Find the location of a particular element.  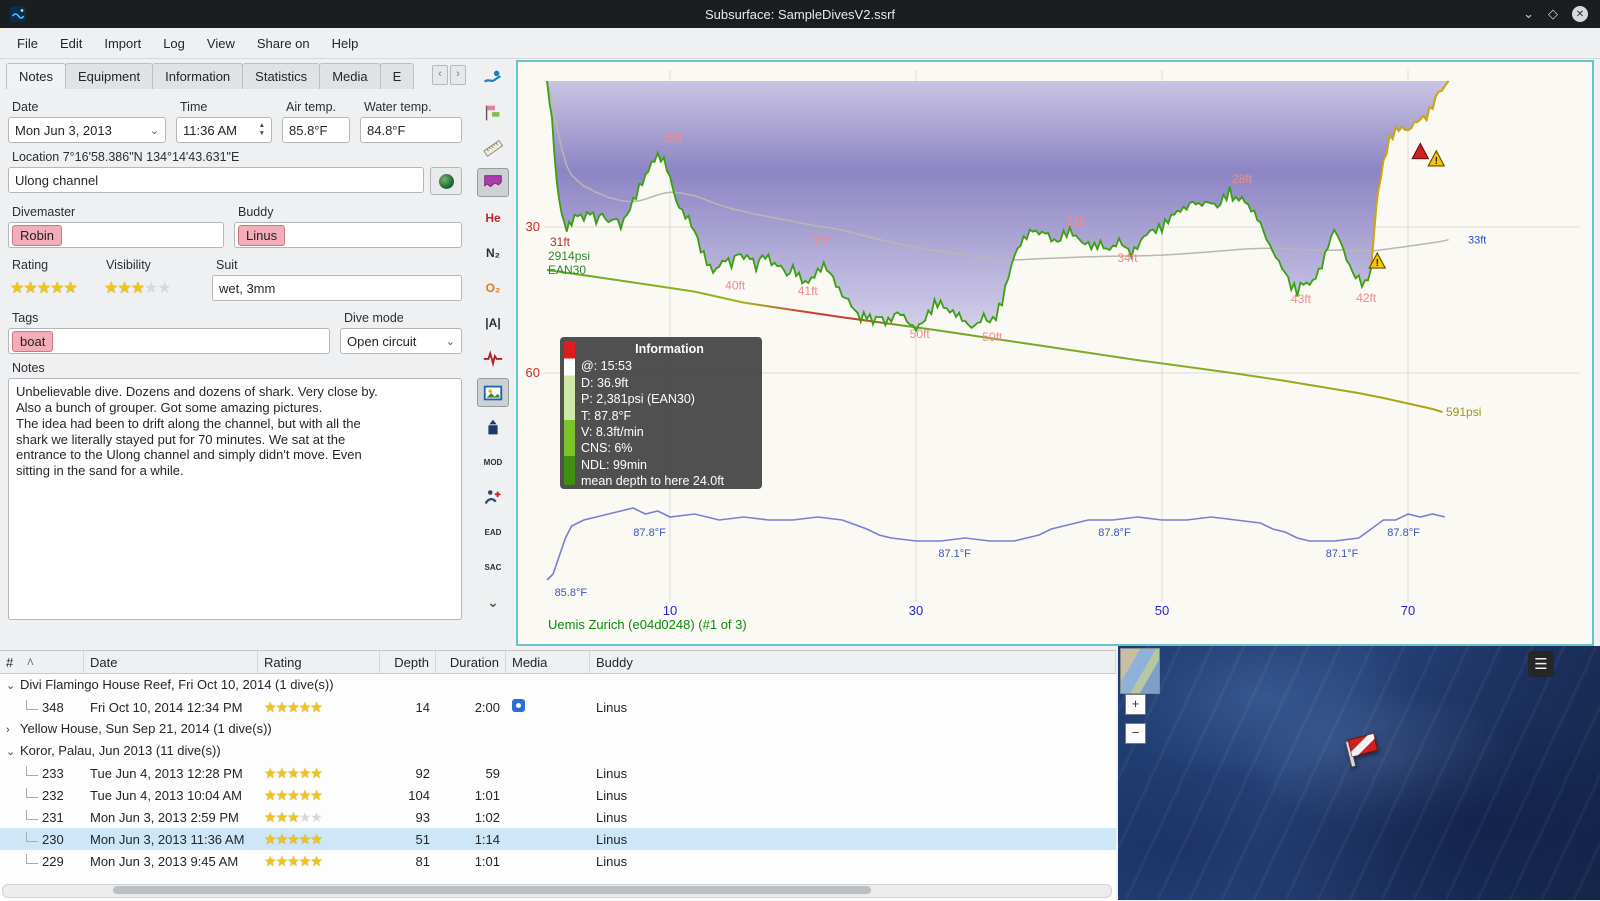

column-header-date: Date is located at coordinates (171, 662).